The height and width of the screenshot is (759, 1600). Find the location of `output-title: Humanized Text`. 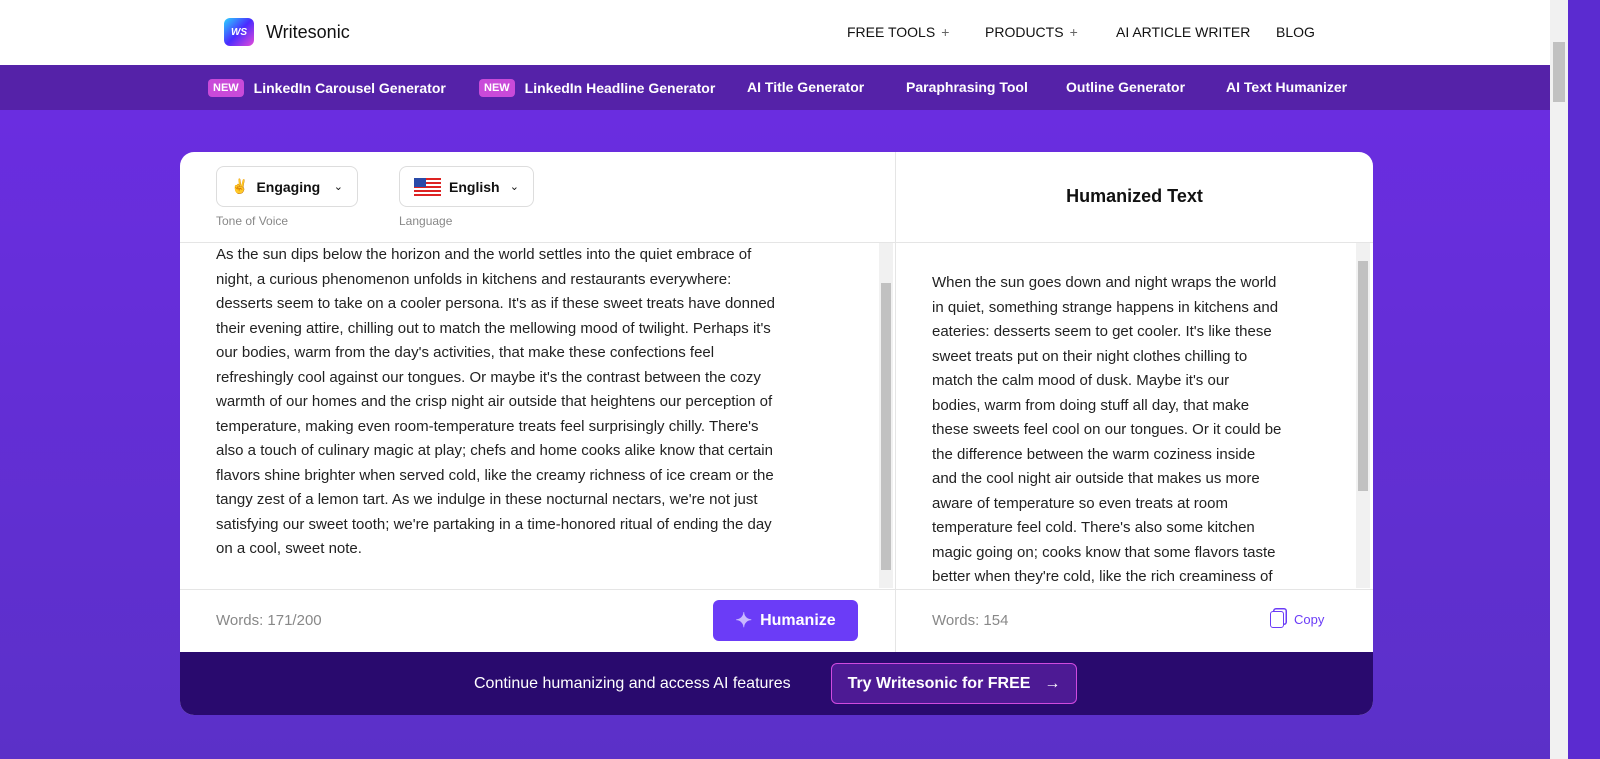

output-title: Humanized Text is located at coordinates (1134, 196).